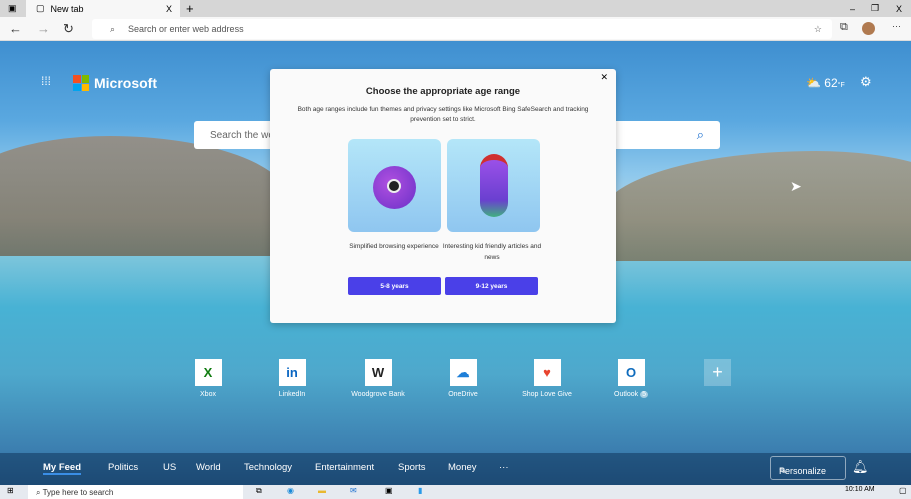 The width and height of the screenshot is (911, 499). Describe the element at coordinates (208, 372) in the screenshot. I see `xbox-icon: X` at that location.